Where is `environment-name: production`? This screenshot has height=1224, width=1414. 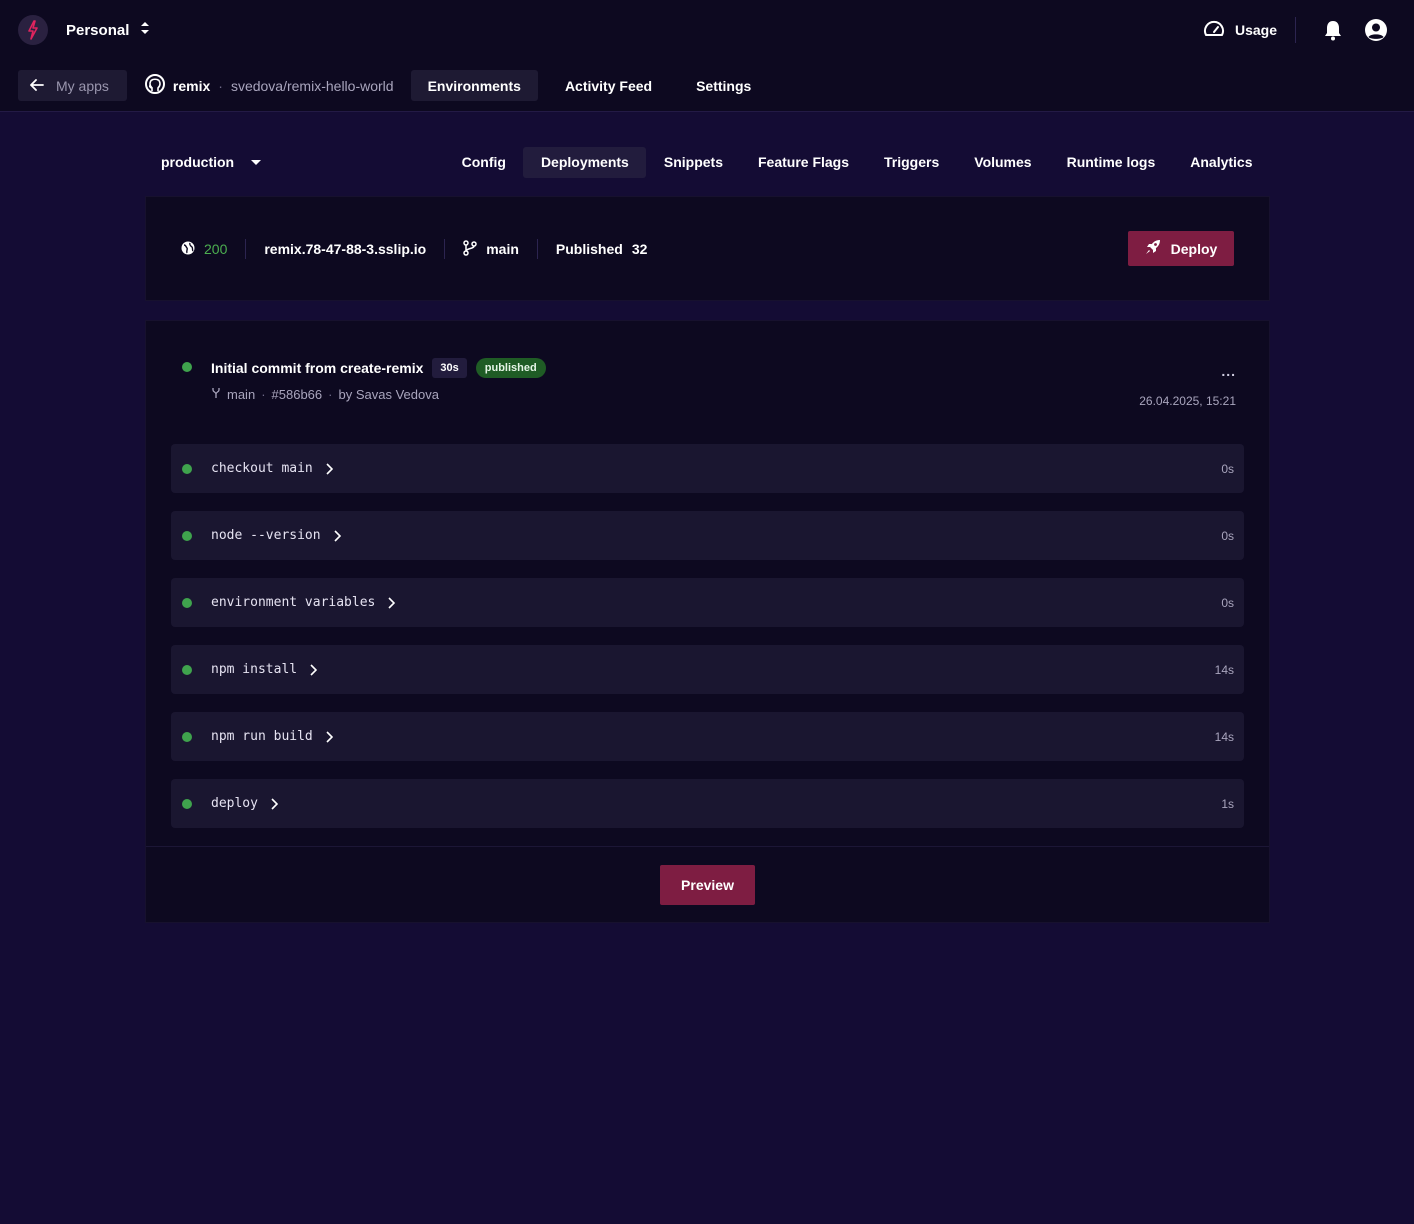
environment-name: production is located at coordinates (198, 162).